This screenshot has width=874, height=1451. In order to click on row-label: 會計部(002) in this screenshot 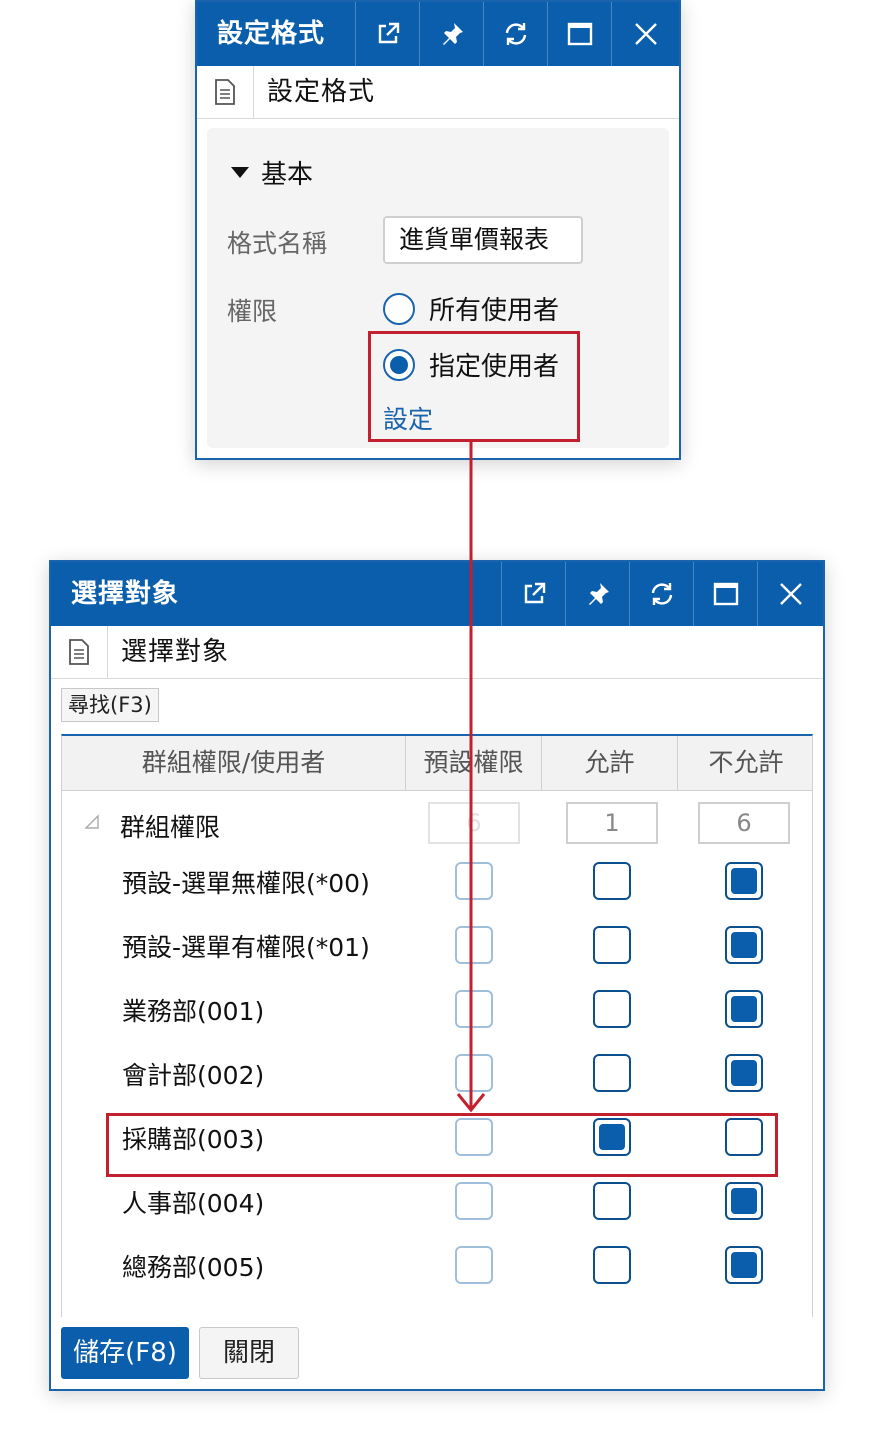, I will do `click(193, 1075)`.